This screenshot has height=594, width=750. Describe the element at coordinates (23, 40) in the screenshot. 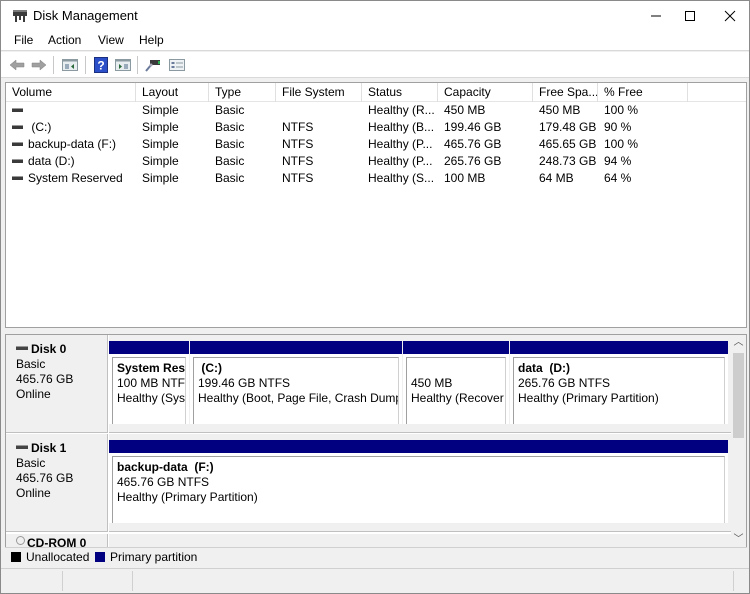

I see `menu-file: File` at that location.